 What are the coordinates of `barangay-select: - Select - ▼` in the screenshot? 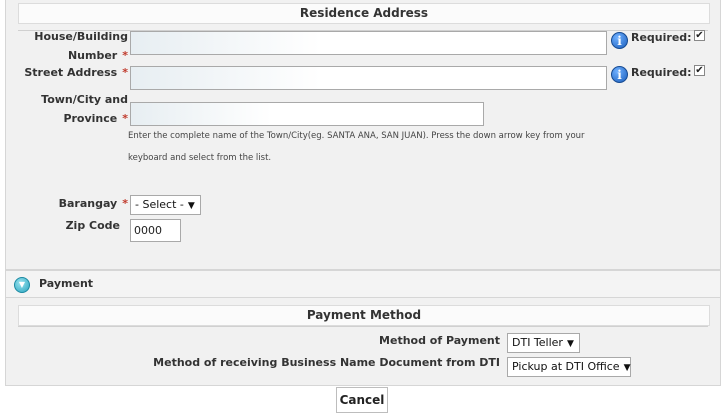 It's located at (165, 205).